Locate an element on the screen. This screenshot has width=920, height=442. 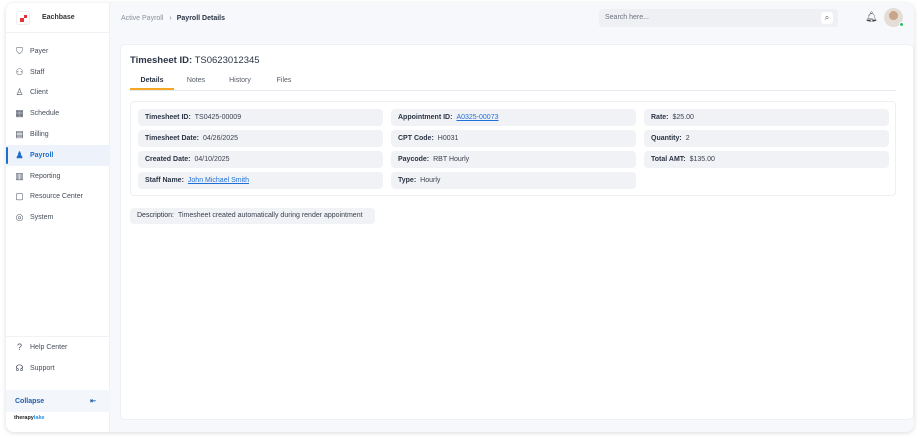
search-input: Search here... ⌕ is located at coordinates (718, 18).